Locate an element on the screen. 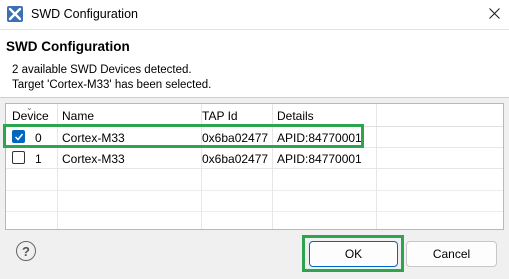 This screenshot has height=279, width=509. close-icon is located at coordinates (494, 14).